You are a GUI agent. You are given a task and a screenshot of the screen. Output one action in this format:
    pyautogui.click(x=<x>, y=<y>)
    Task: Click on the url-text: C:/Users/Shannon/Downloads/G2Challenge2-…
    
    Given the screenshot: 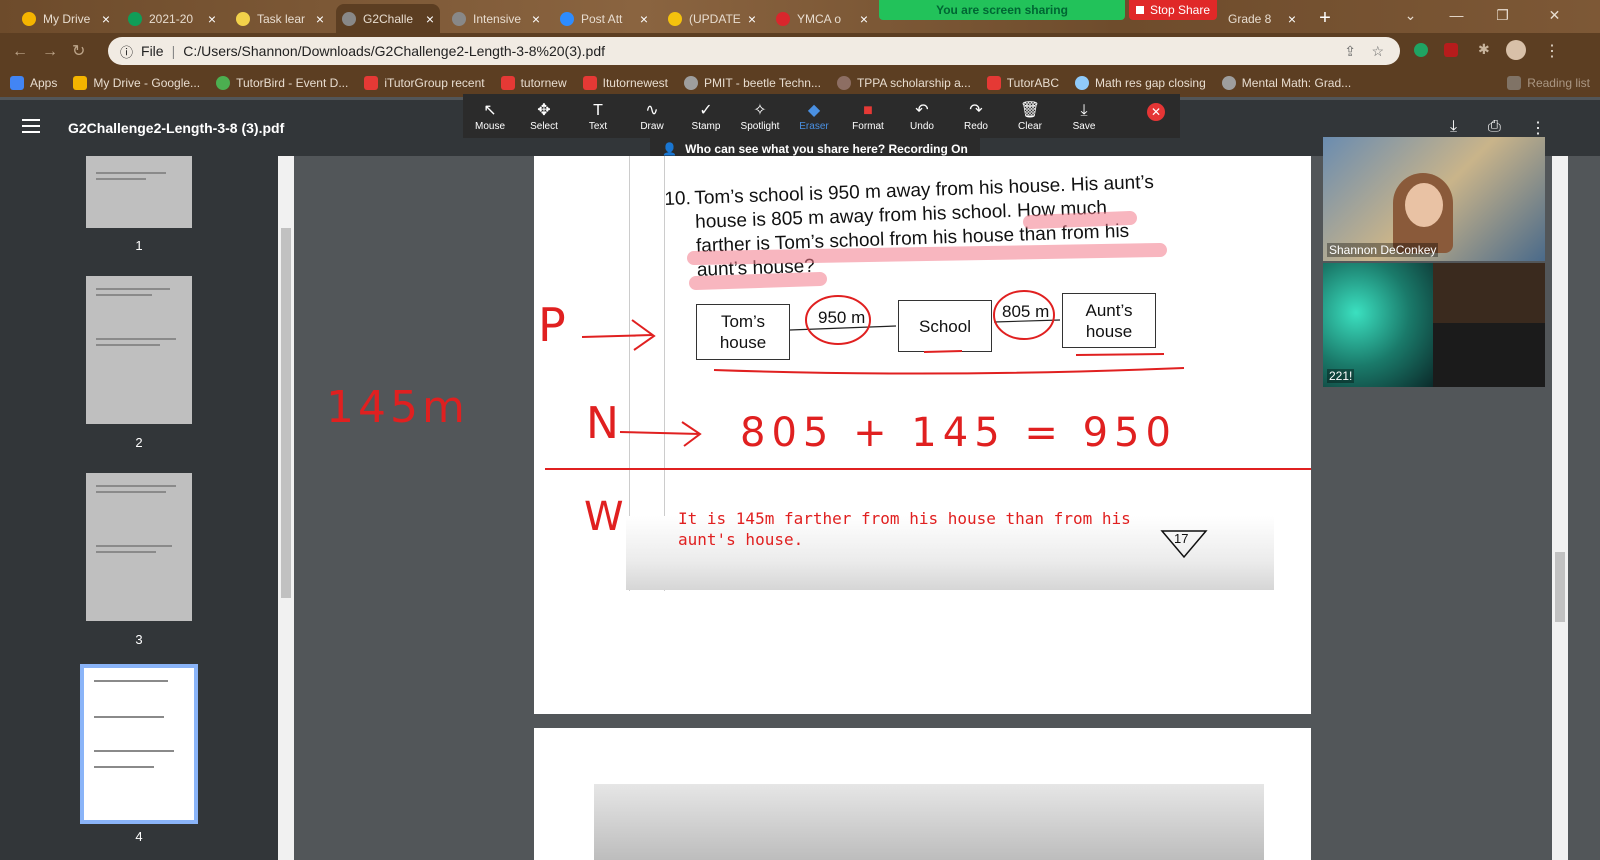 What is the action you would take?
    pyautogui.click(x=394, y=51)
    